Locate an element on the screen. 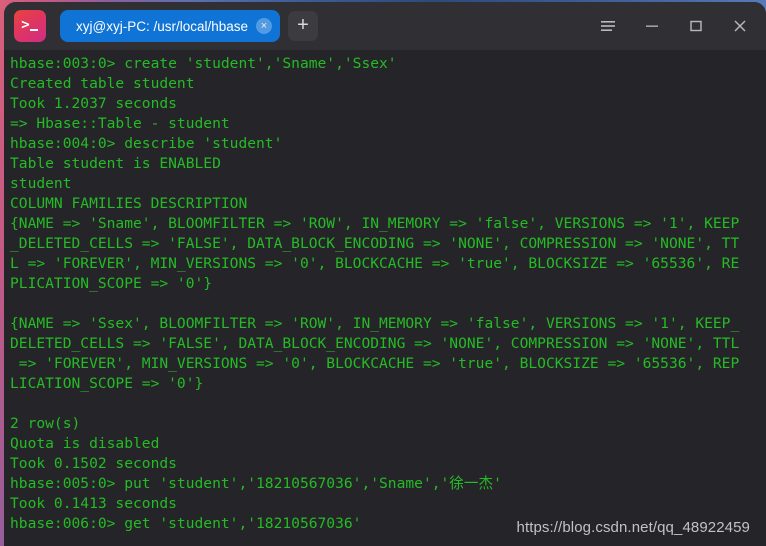 This screenshot has width=766, height=546. maximize-icon is located at coordinates (696, 26).